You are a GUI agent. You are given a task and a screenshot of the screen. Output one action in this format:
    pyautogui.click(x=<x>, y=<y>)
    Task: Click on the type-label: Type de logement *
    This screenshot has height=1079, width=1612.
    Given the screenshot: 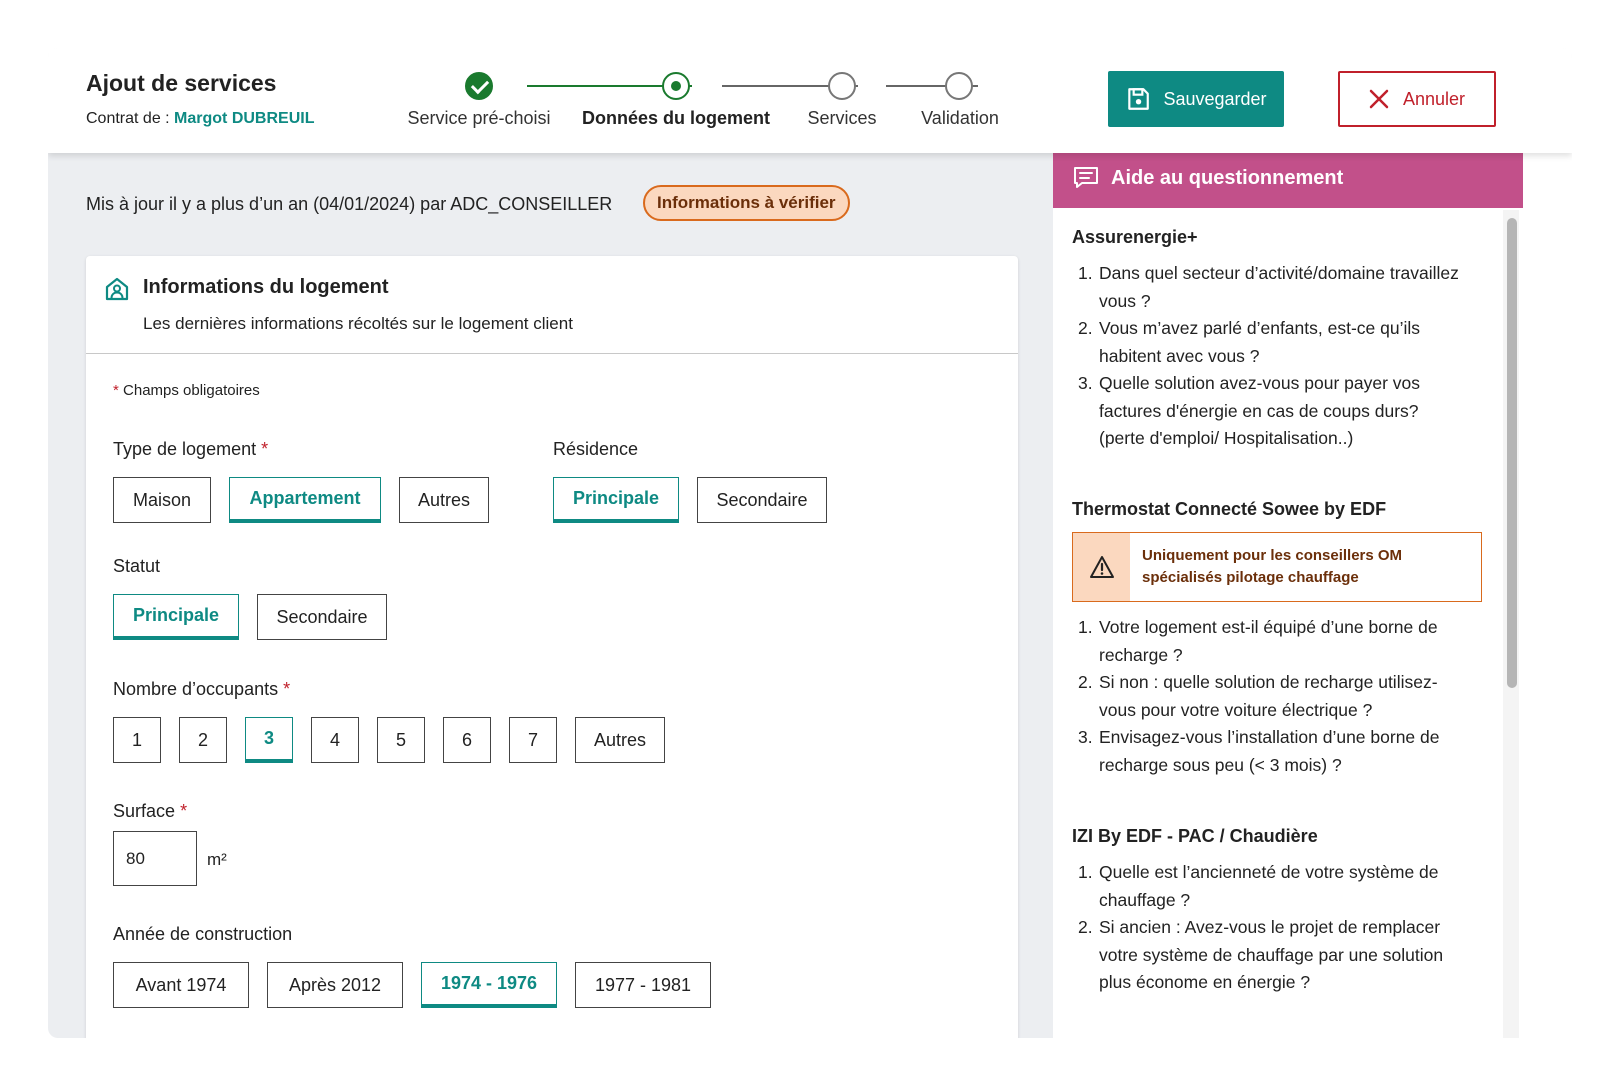 What is the action you would take?
    pyautogui.click(x=190, y=449)
    